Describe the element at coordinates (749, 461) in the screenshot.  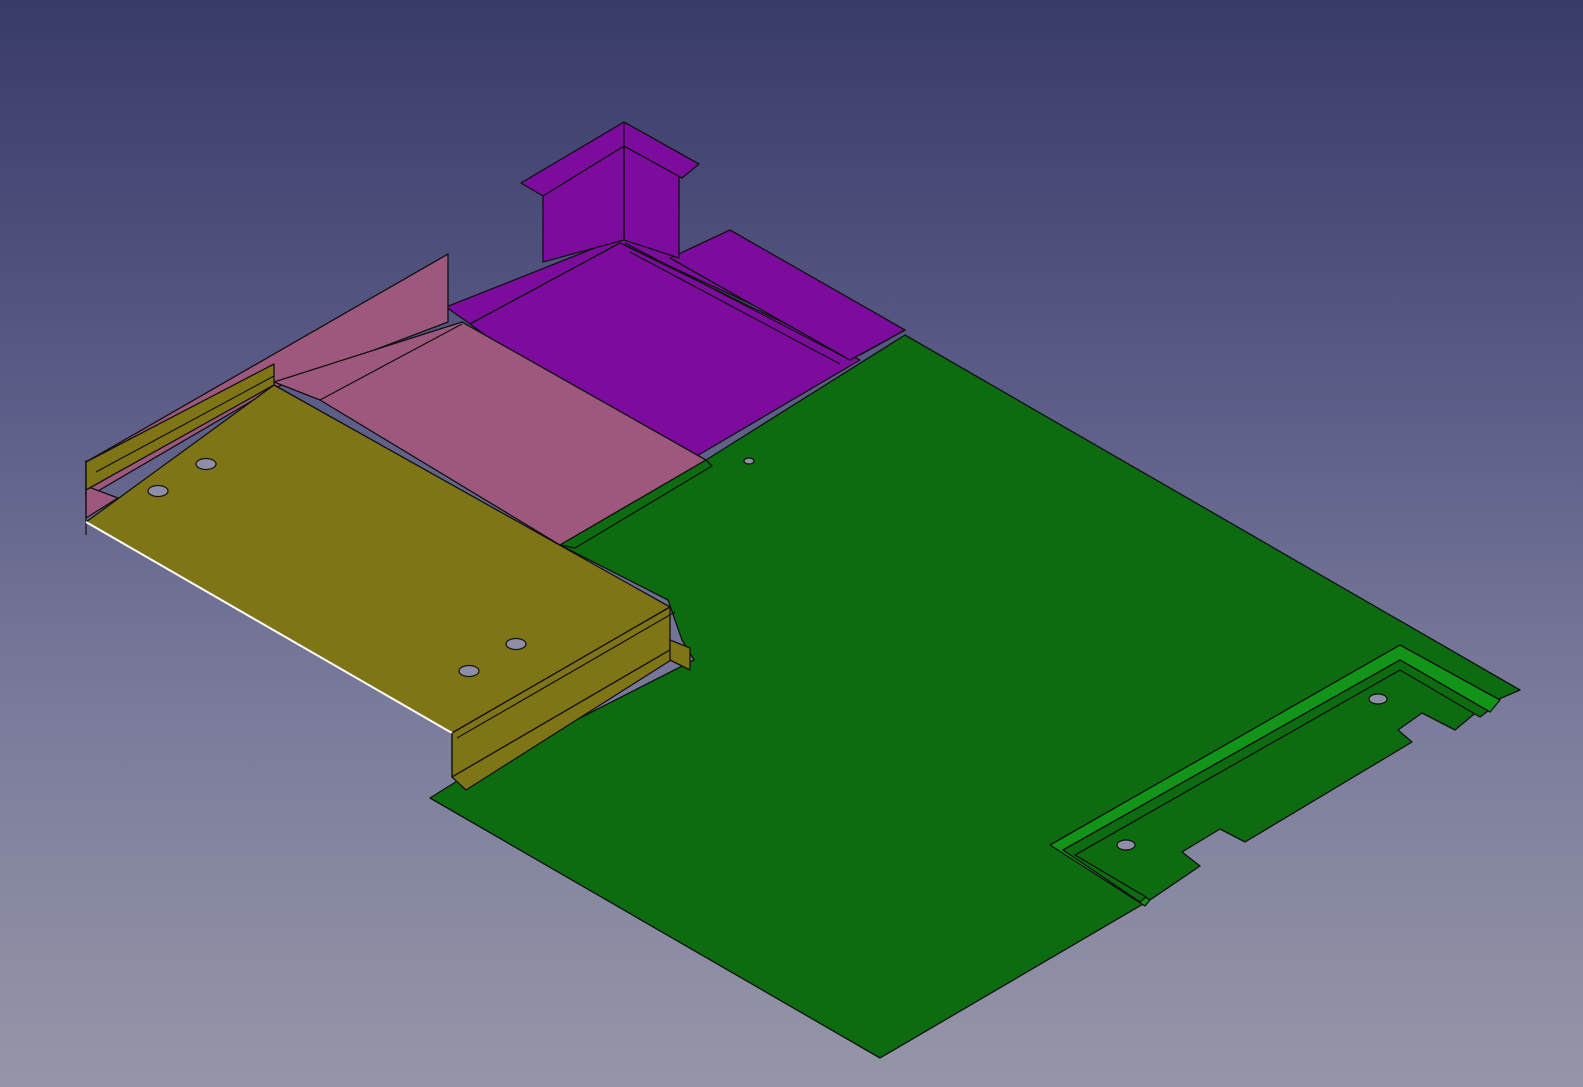
I see `hole-green-small` at that location.